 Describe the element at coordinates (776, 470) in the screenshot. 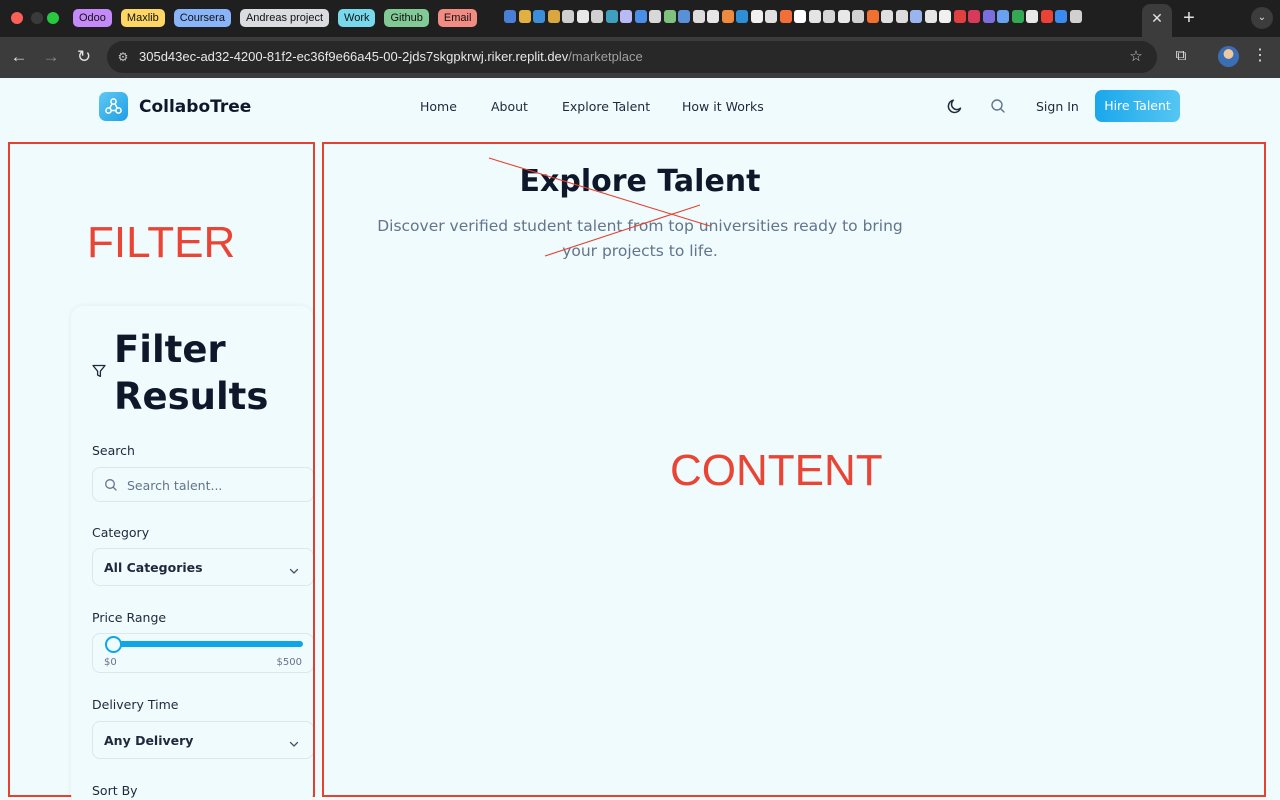

I see `content-annotation-label: CONTENT` at that location.